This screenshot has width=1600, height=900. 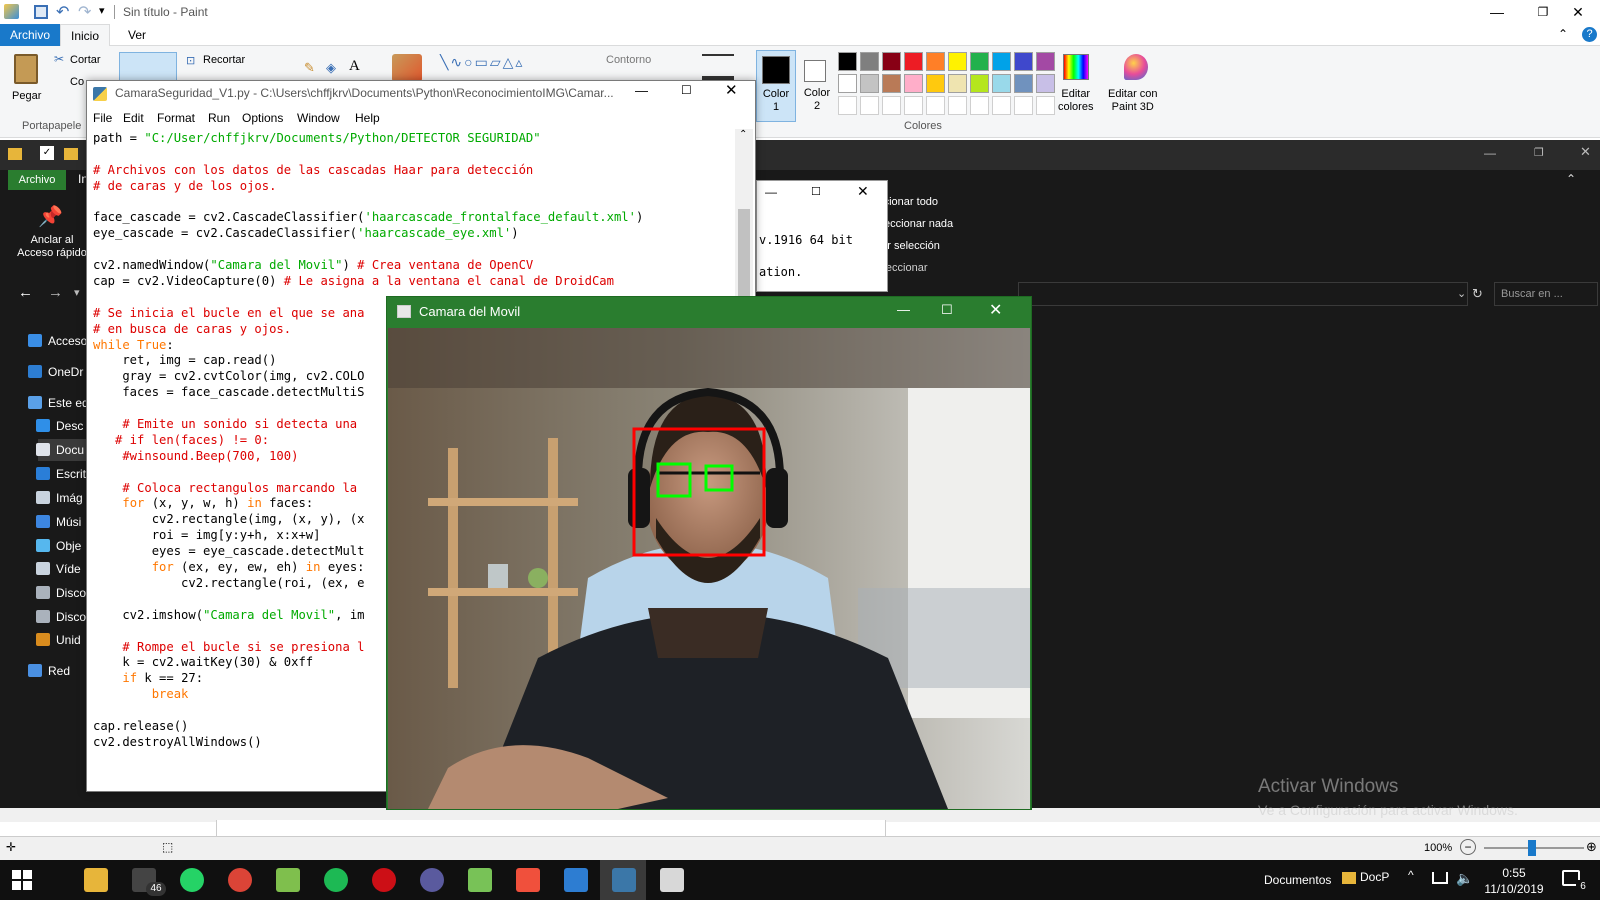 What do you see at coordinates (25, 292) in the screenshot?
I see `back-arrow-icon: ←` at bounding box center [25, 292].